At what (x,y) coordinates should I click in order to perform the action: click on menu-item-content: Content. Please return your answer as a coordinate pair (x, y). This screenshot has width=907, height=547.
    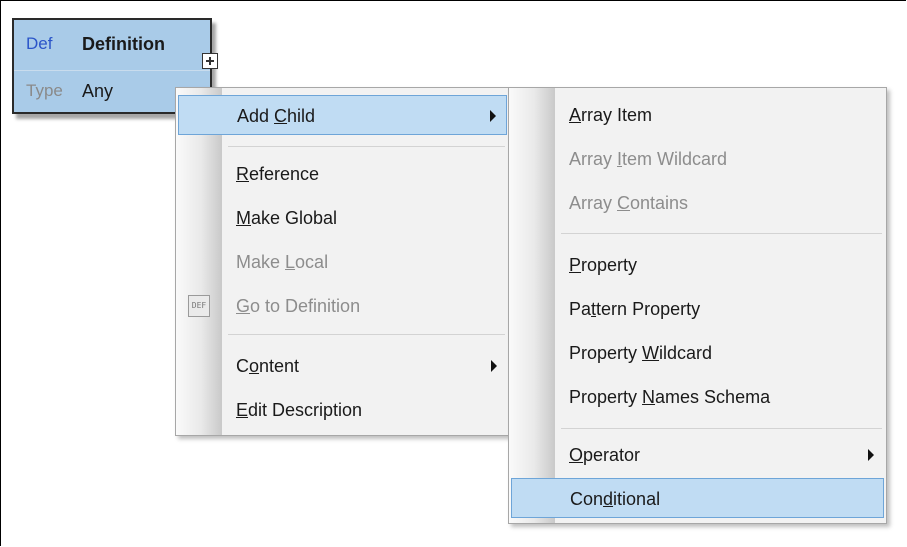
    Looking at the image, I should click on (342, 366).